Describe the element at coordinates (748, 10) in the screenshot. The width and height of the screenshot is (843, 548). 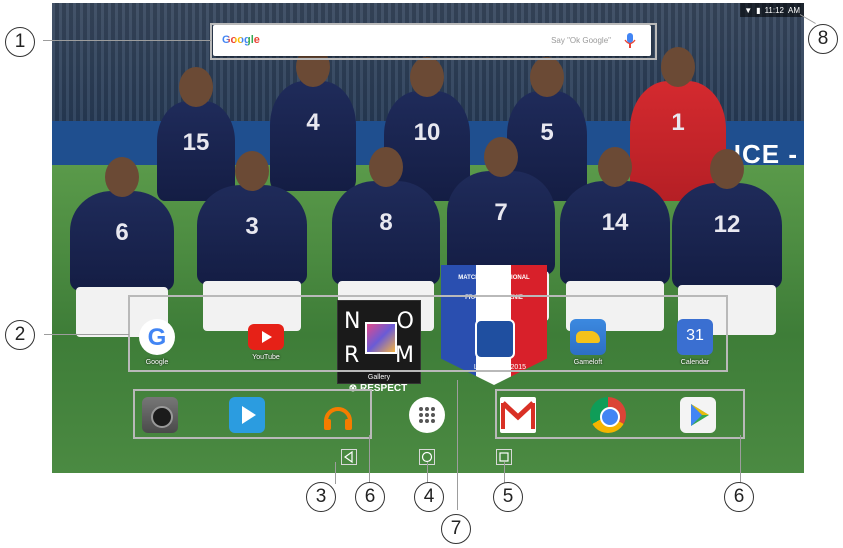
I see `wifi-icon: ▼` at that location.